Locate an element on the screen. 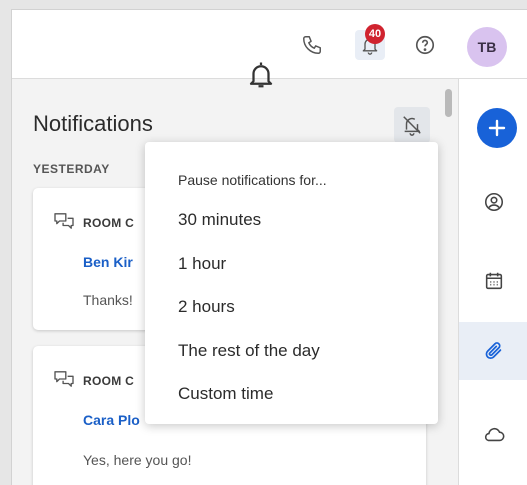 This screenshot has width=527, height=485. cloud-icon is located at coordinates (494, 434).